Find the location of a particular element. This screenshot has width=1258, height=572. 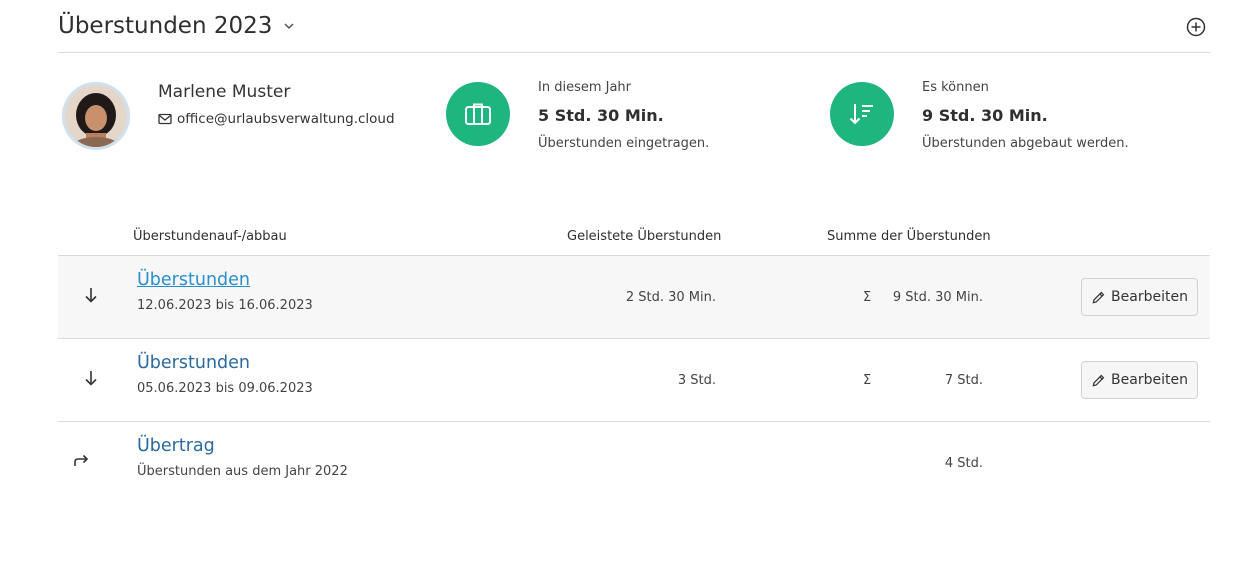

page-header: Überstunden 2023 is located at coordinates (634, 26).